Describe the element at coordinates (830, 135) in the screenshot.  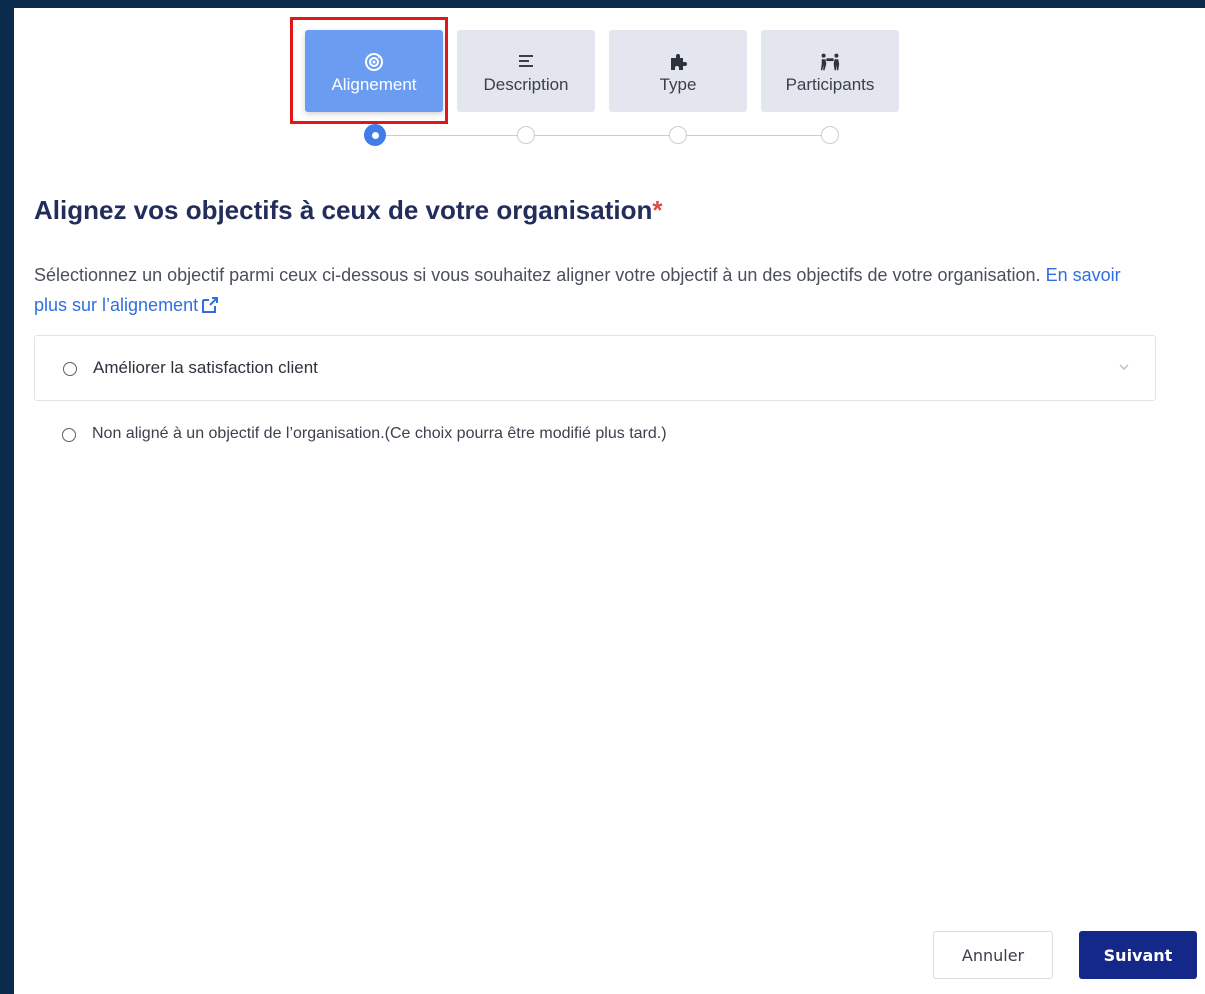
I see `stepper-dot-participants` at that location.